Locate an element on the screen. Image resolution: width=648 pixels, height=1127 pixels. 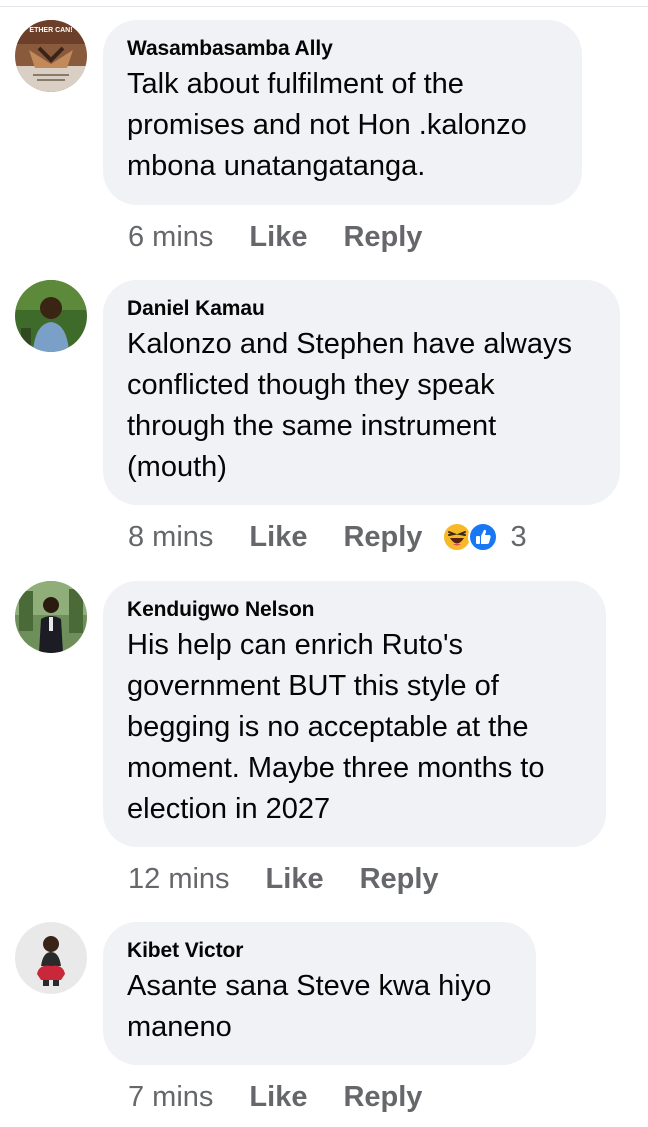
avatar: ETHER CAN! is located at coordinates (51, 56).